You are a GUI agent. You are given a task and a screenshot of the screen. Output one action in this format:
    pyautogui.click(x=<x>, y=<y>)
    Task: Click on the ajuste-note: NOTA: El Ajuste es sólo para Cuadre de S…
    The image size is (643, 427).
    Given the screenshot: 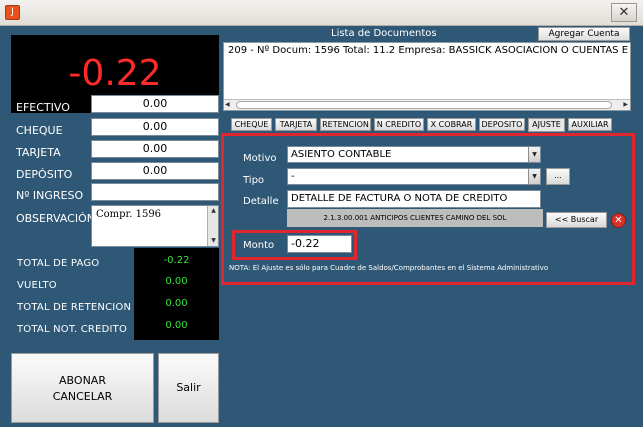 What is the action you would take?
    pyautogui.click(x=389, y=268)
    